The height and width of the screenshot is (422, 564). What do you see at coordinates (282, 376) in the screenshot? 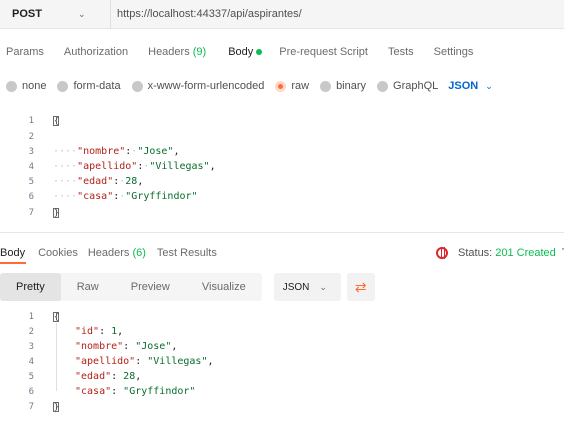
I see `code-line: 5 "edad": 28,` at bounding box center [282, 376].